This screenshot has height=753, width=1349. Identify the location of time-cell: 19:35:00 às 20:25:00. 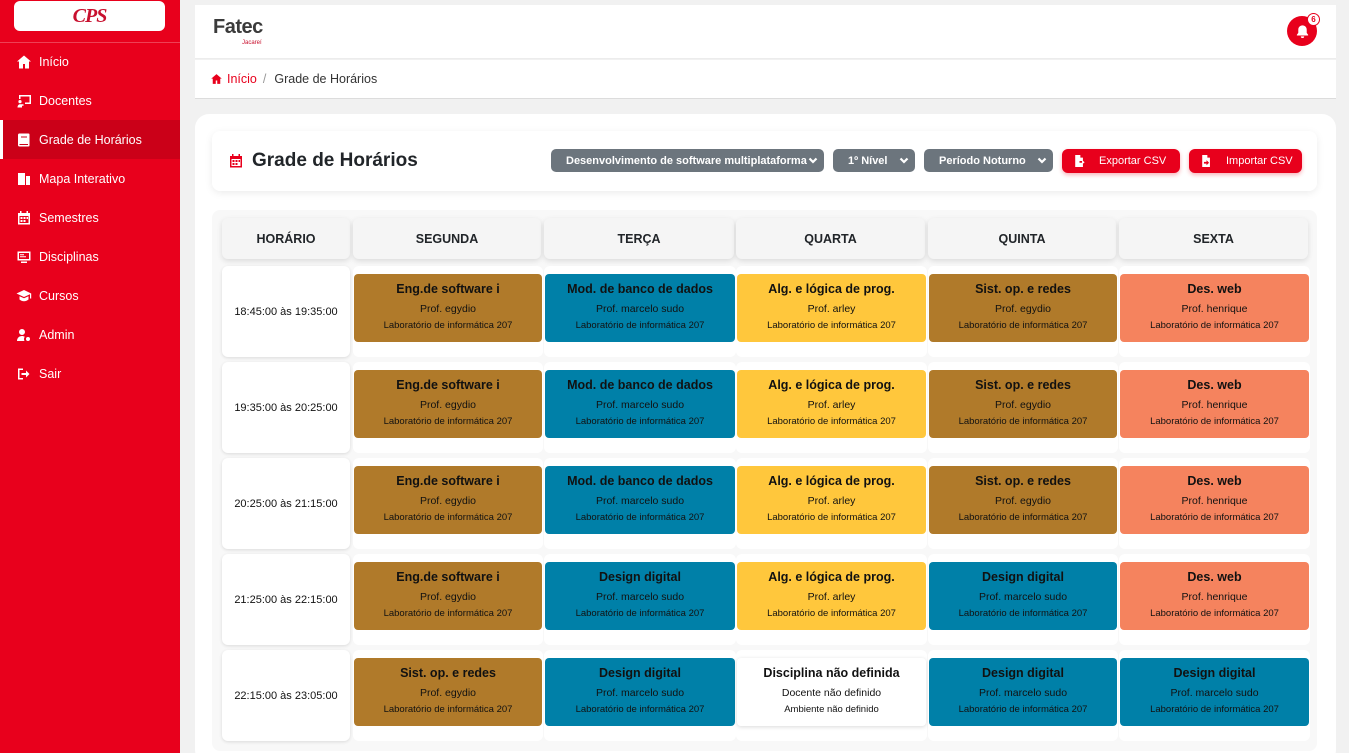
(286, 407).